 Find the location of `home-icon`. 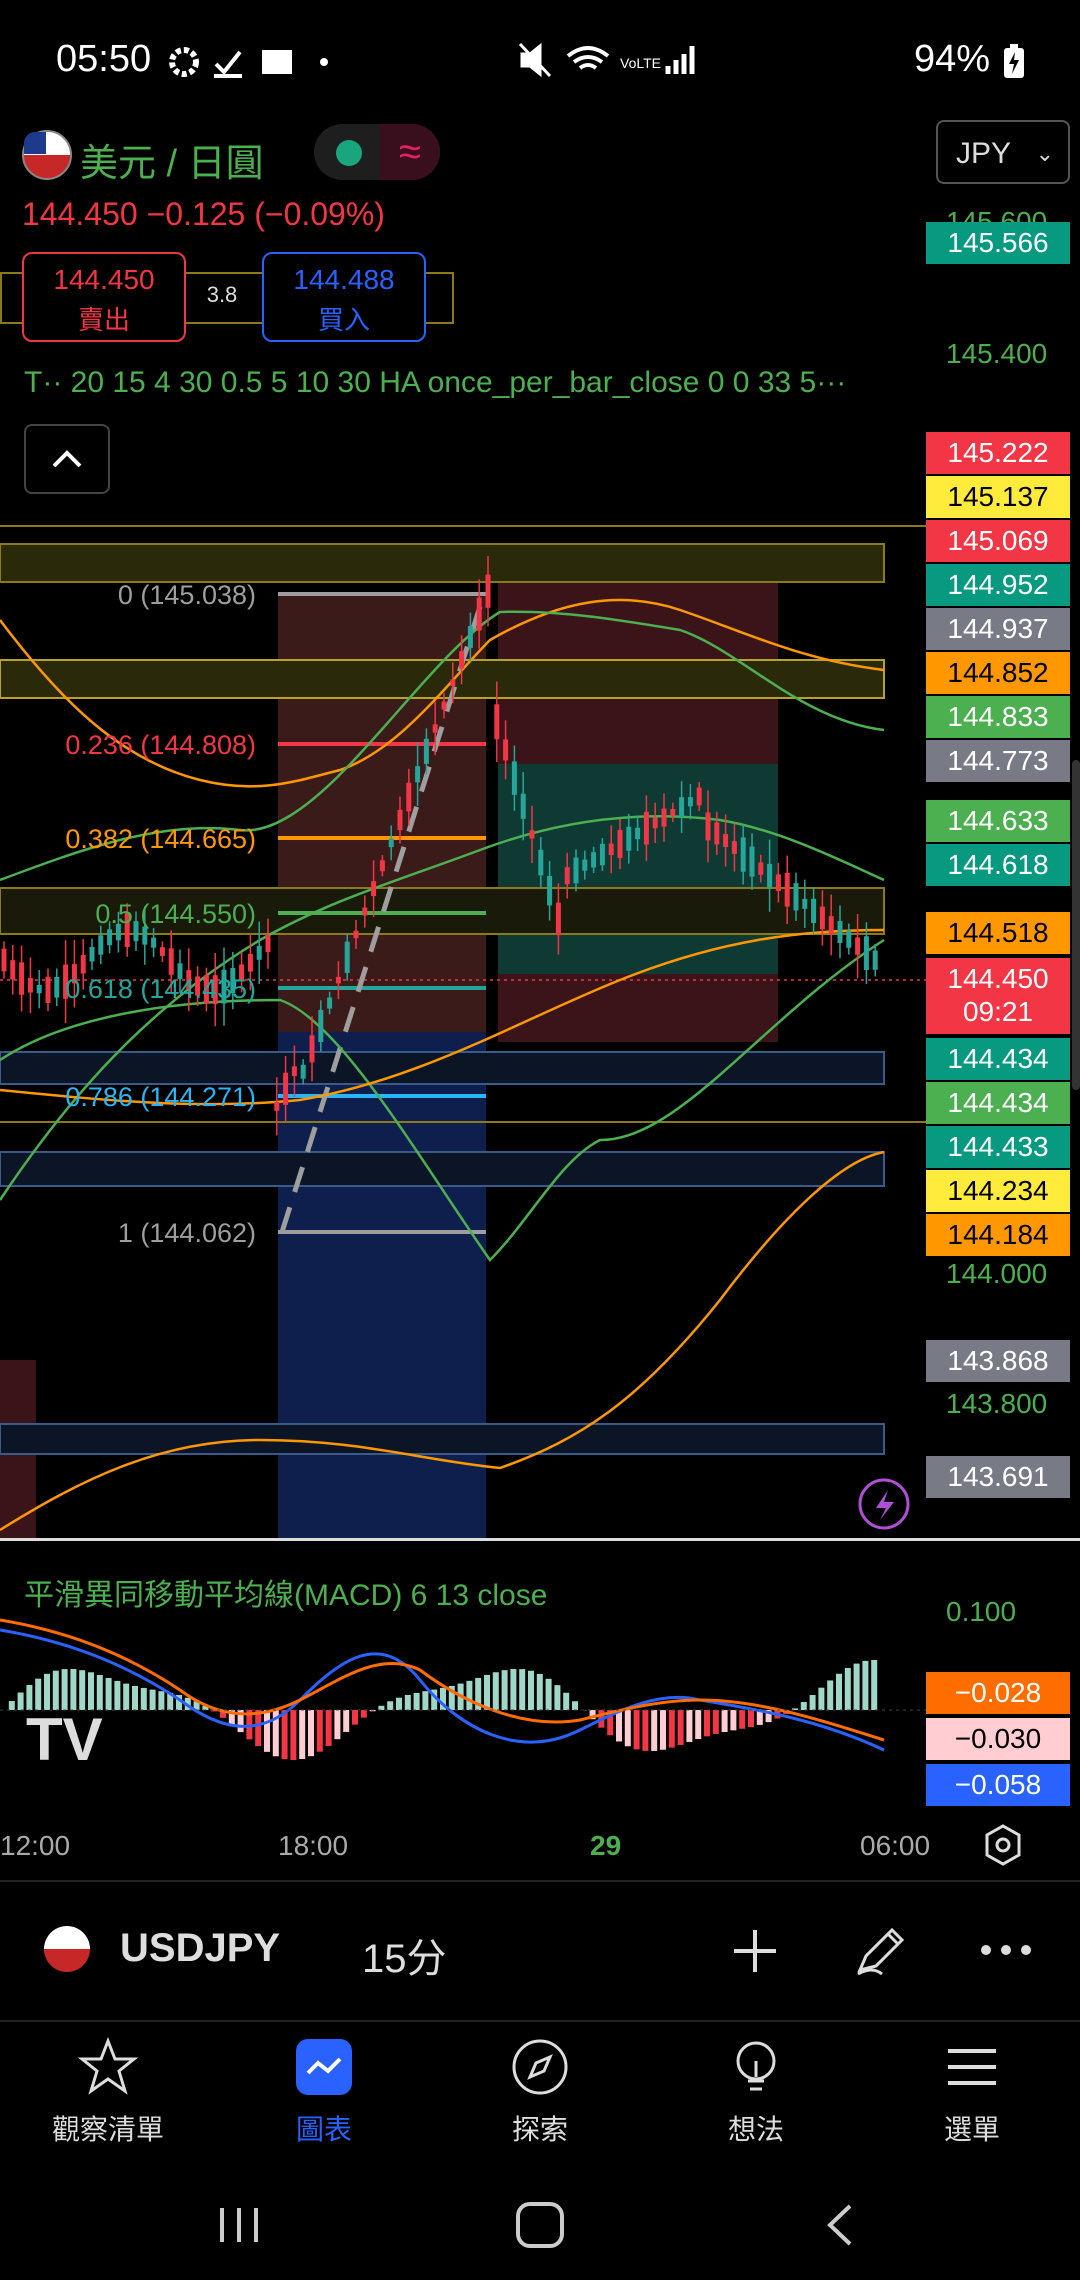

home-icon is located at coordinates (540, 2225).